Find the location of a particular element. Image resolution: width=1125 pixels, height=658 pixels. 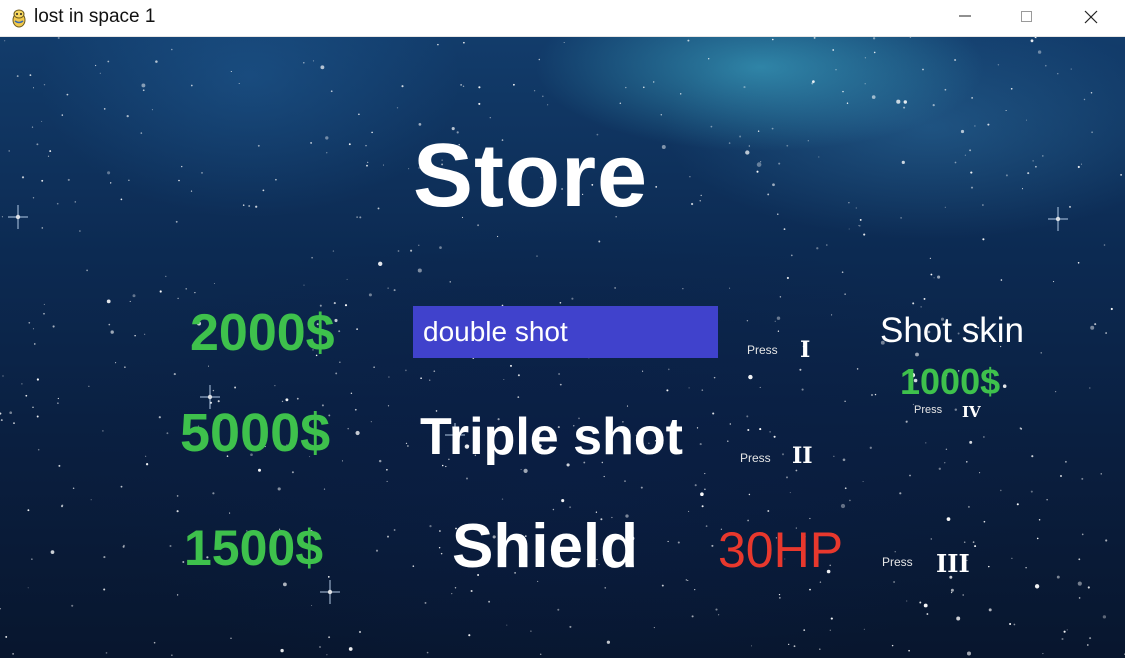

maximize-icon is located at coordinates (1026, 16).